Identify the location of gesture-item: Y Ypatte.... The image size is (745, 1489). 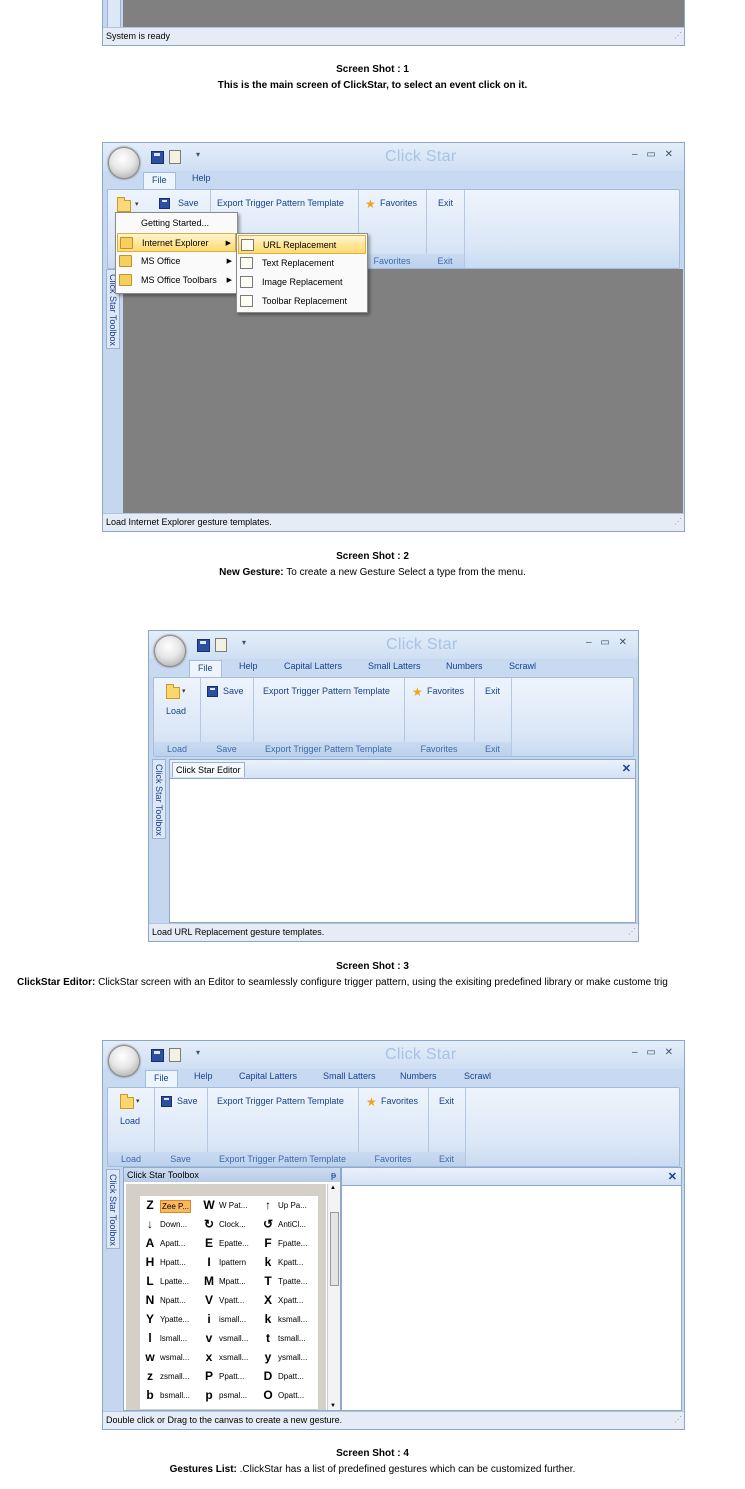
(169, 1319).